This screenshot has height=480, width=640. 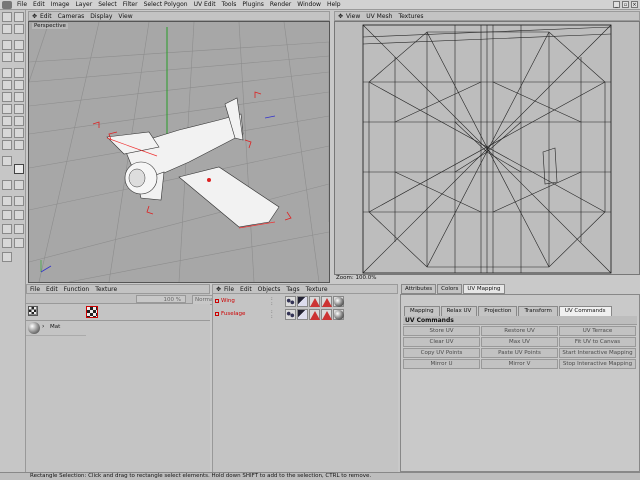 What do you see at coordinates (7, 257) in the screenshot?
I see `settings-icon` at bounding box center [7, 257].